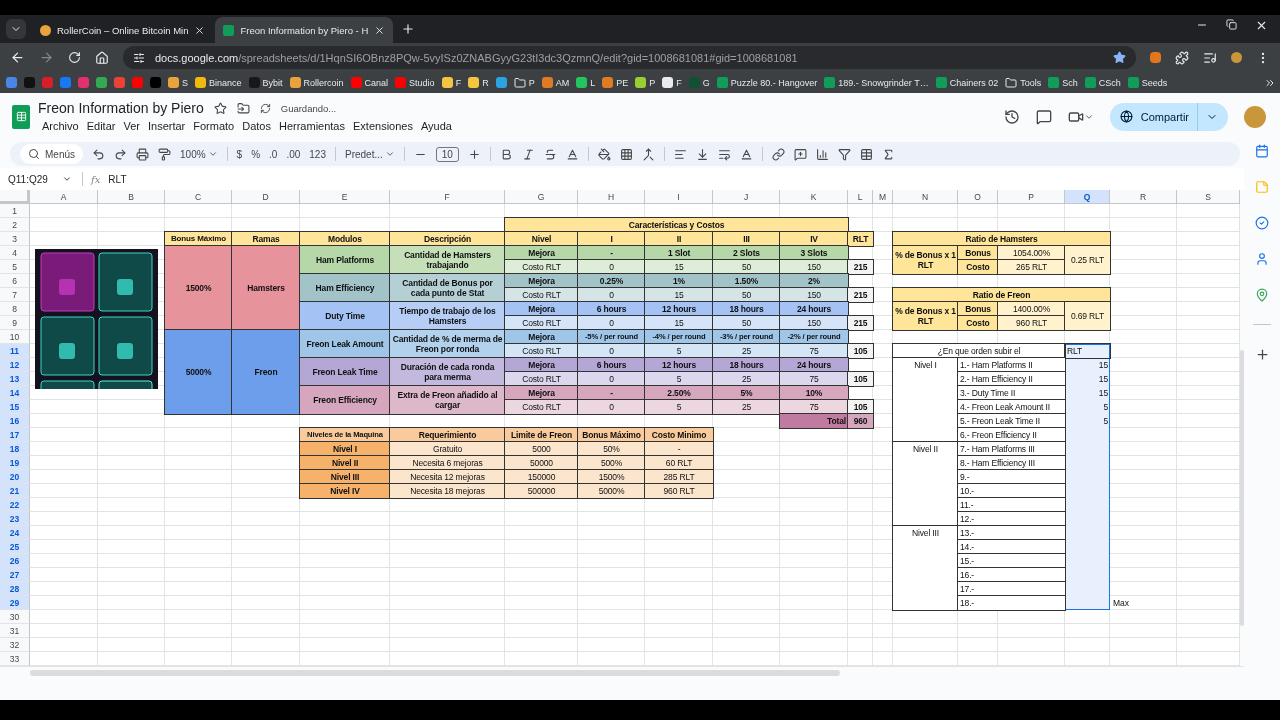 The image size is (1280, 720). I want to click on browser-tab: Freon Information by Piero - H, so click(304, 30).